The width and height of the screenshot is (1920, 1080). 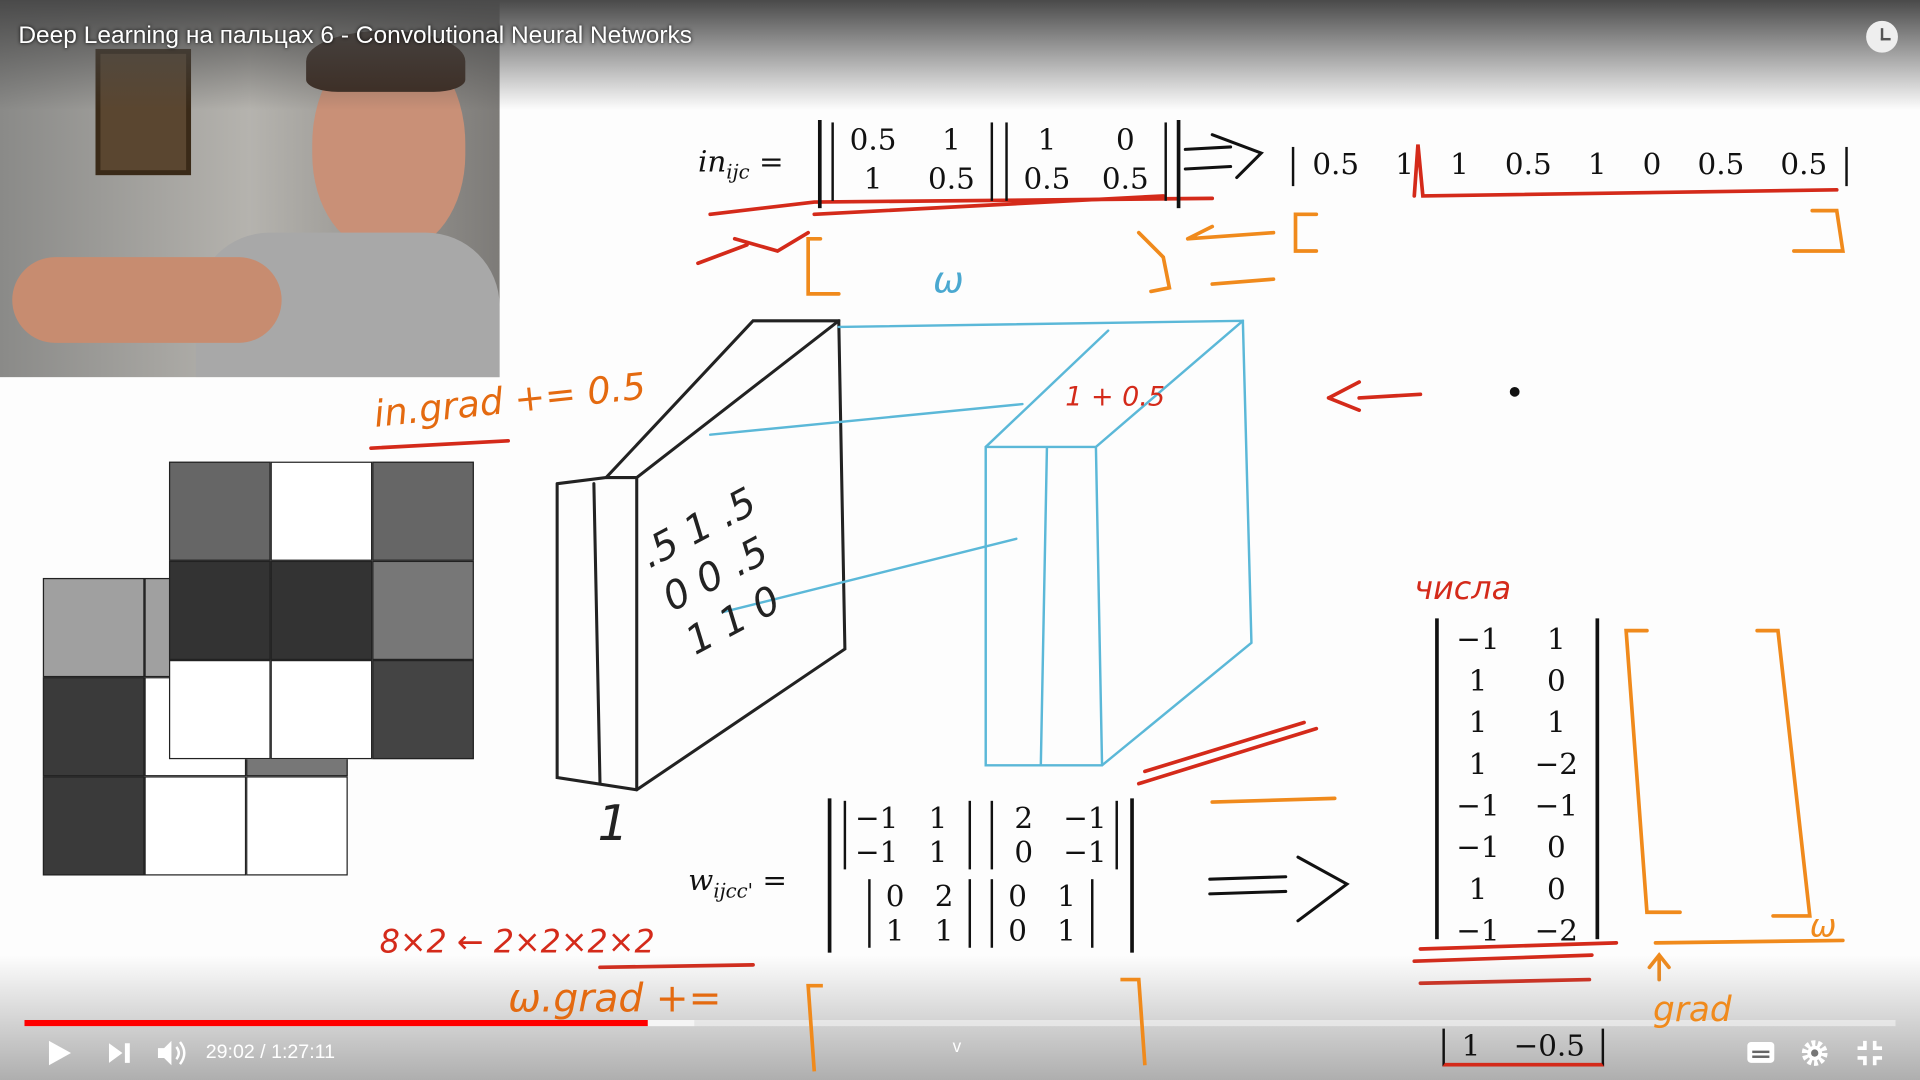 I want to click on exit-fullscreen-icon, so click(x=1869, y=1053).